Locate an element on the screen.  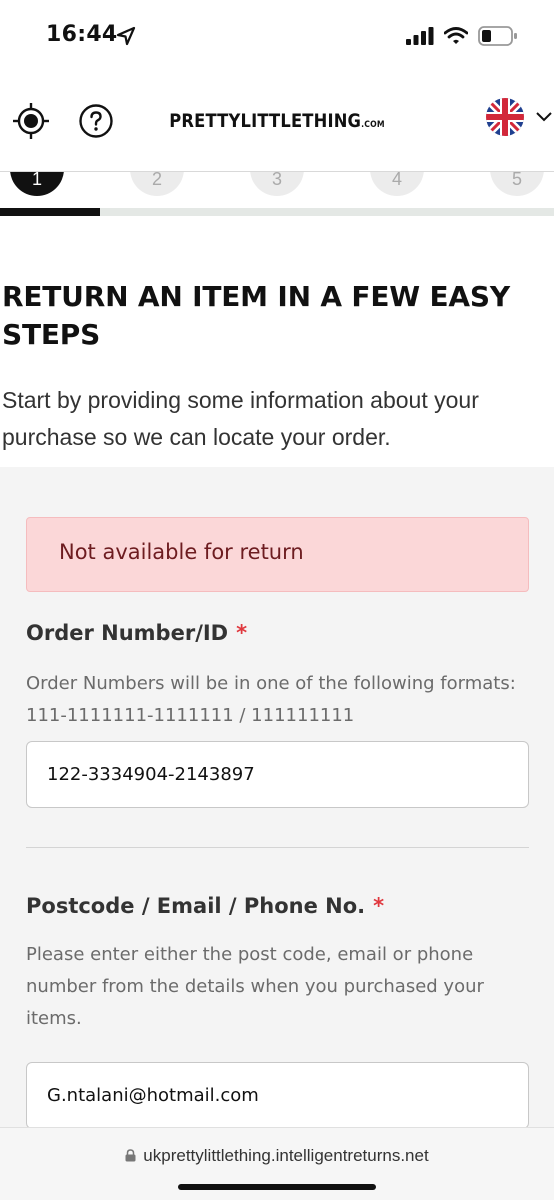
step-5: 5 is located at coordinates (517, 184).